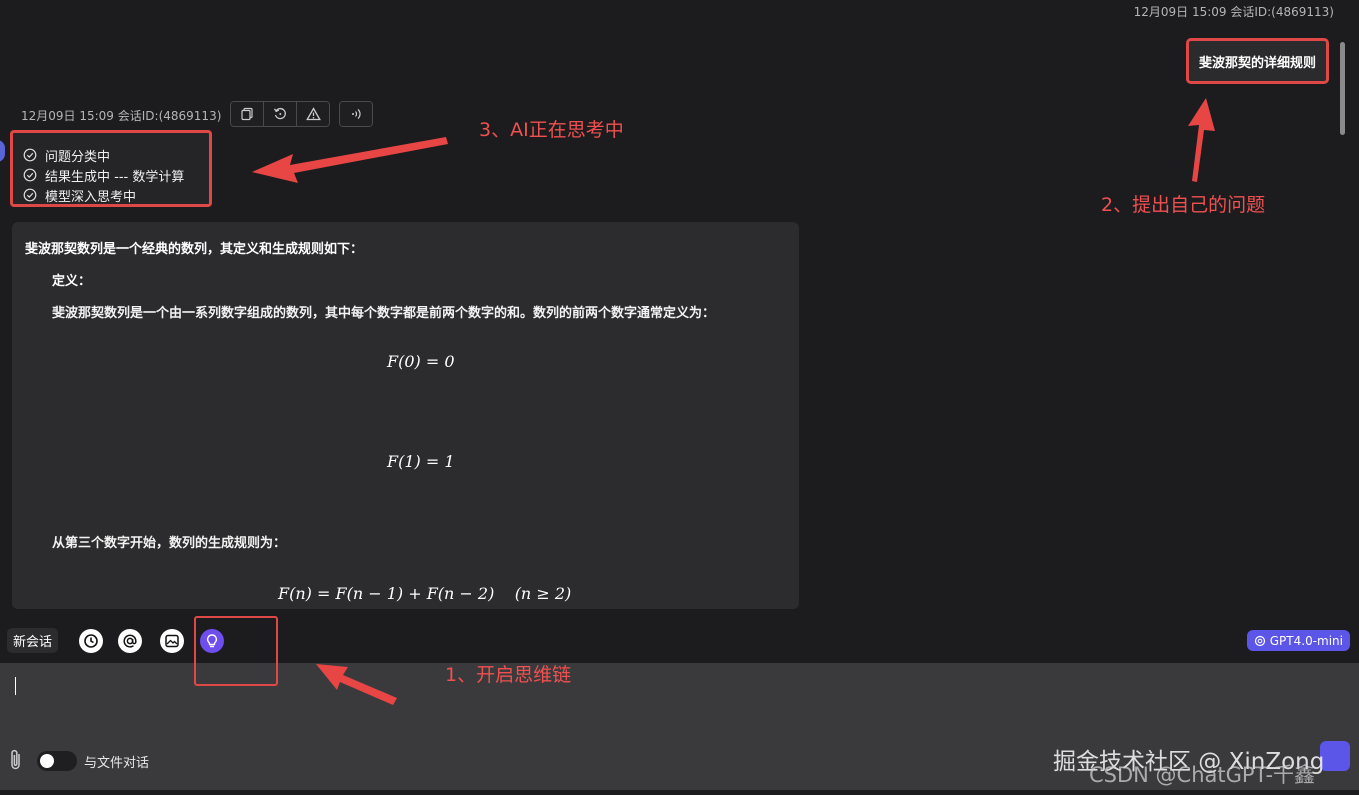 This screenshot has height=795, width=1359. Describe the element at coordinates (1202, 775) in the screenshot. I see `watermark-csdn: CSDN @ChatGPT-千鑫` at that location.